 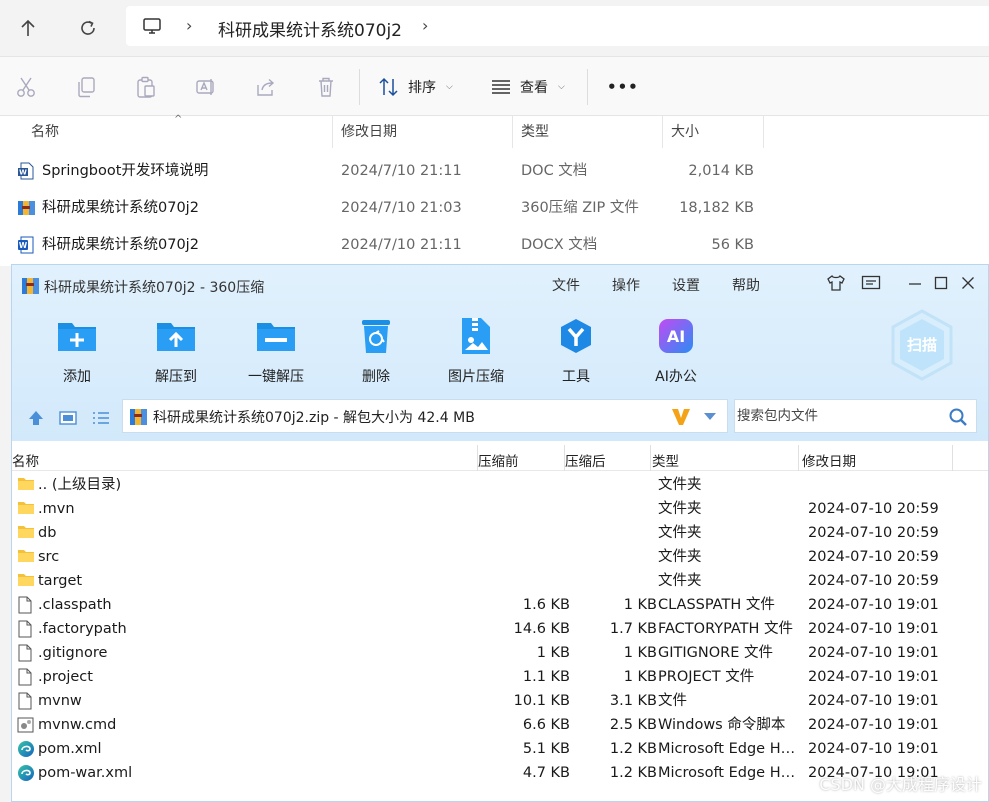 I want to click on scan-label: 扫描, so click(x=921, y=345).